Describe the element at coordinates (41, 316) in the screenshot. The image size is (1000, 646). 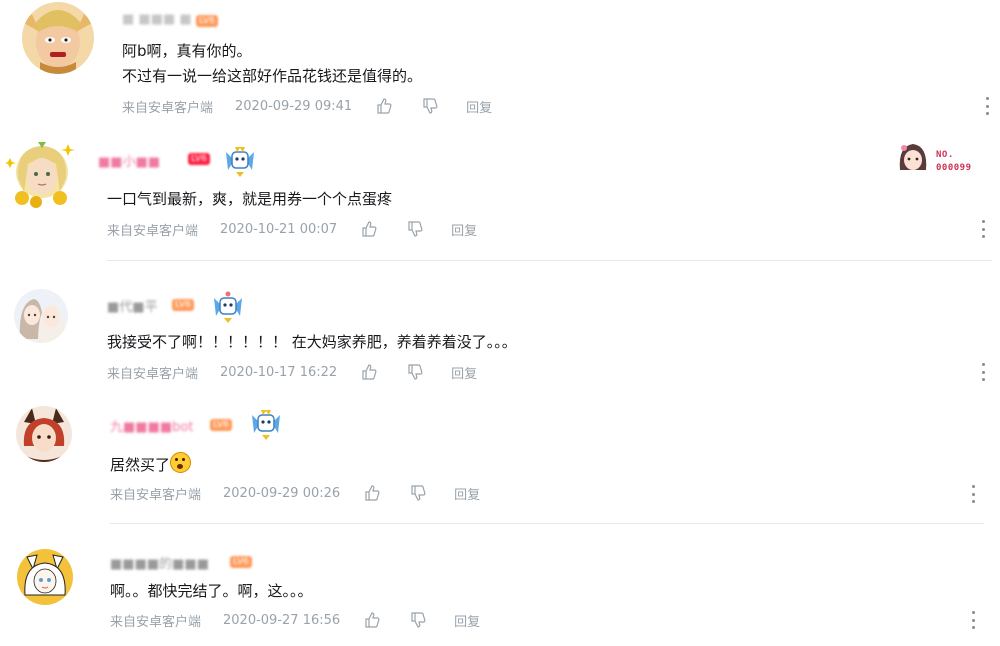
I see `two-girls-avatar-icon` at that location.